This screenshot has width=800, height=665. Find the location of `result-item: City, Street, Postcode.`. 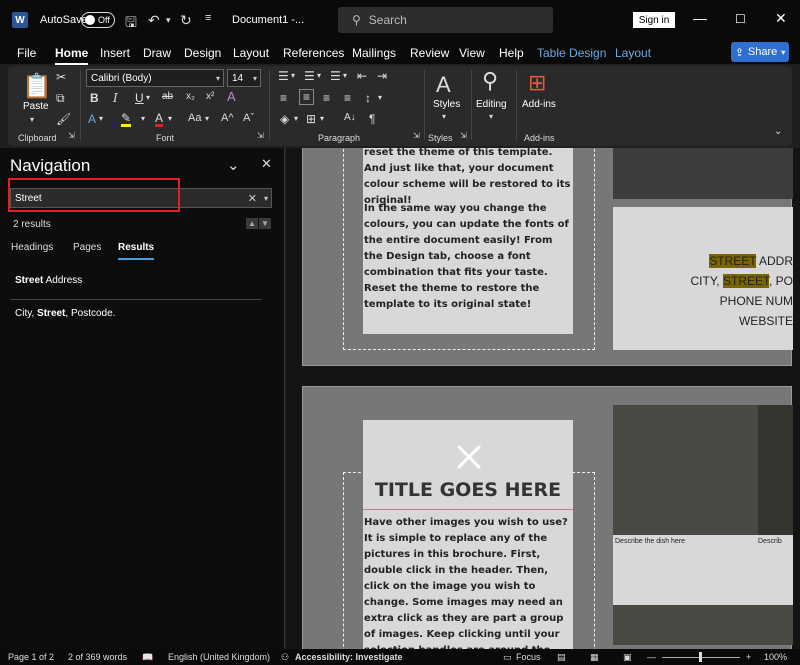

result-item: City, Street, Postcode. is located at coordinates (65, 313).